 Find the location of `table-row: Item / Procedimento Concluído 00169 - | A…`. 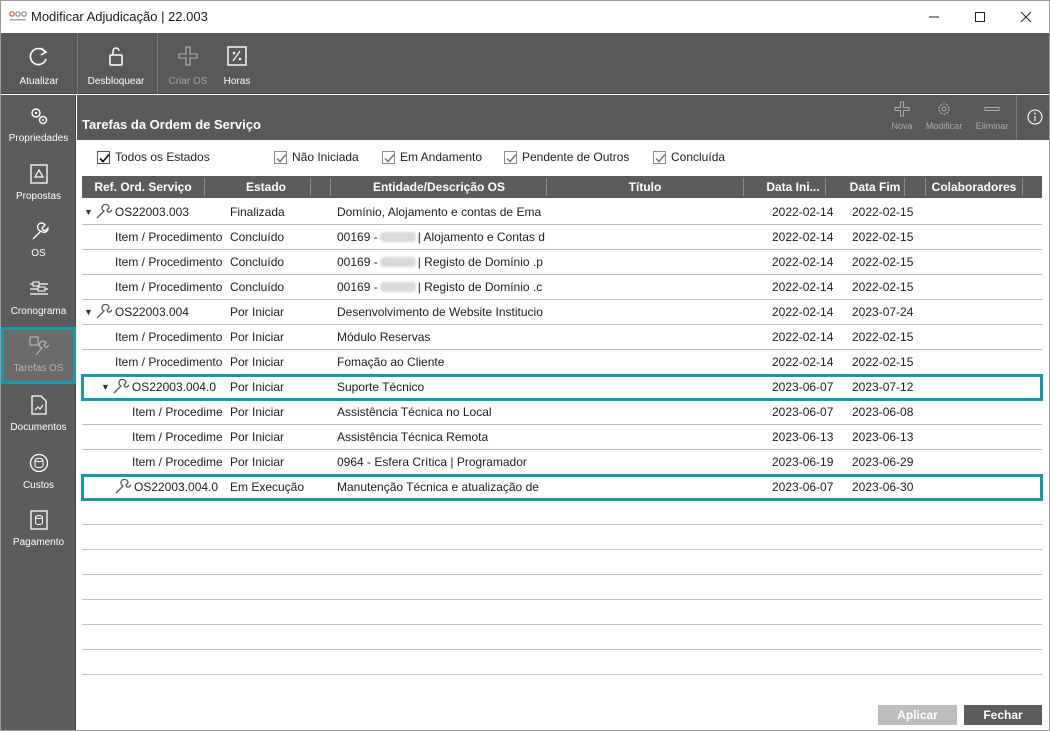

table-row: Item / Procedimento Concluído 00169 - | A… is located at coordinates (562, 237).